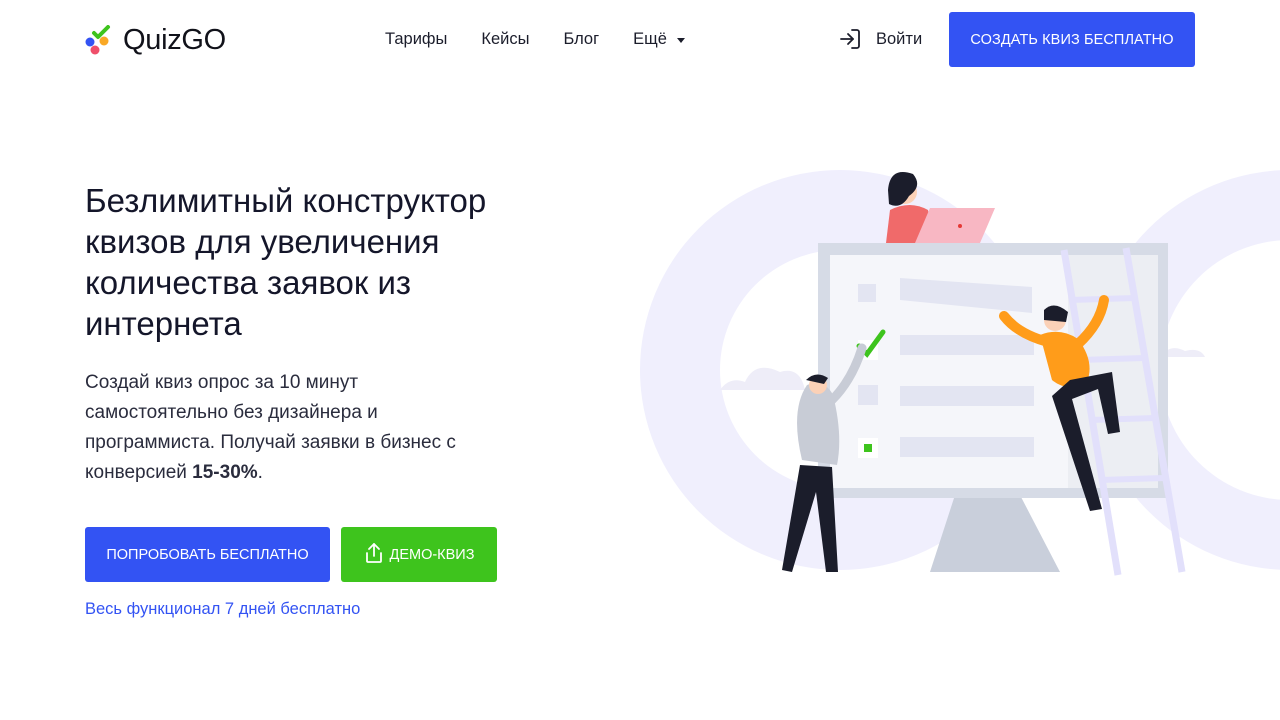  Describe the element at coordinates (581, 39) in the screenshot. I see `nav-item-blog: Блог` at that location.